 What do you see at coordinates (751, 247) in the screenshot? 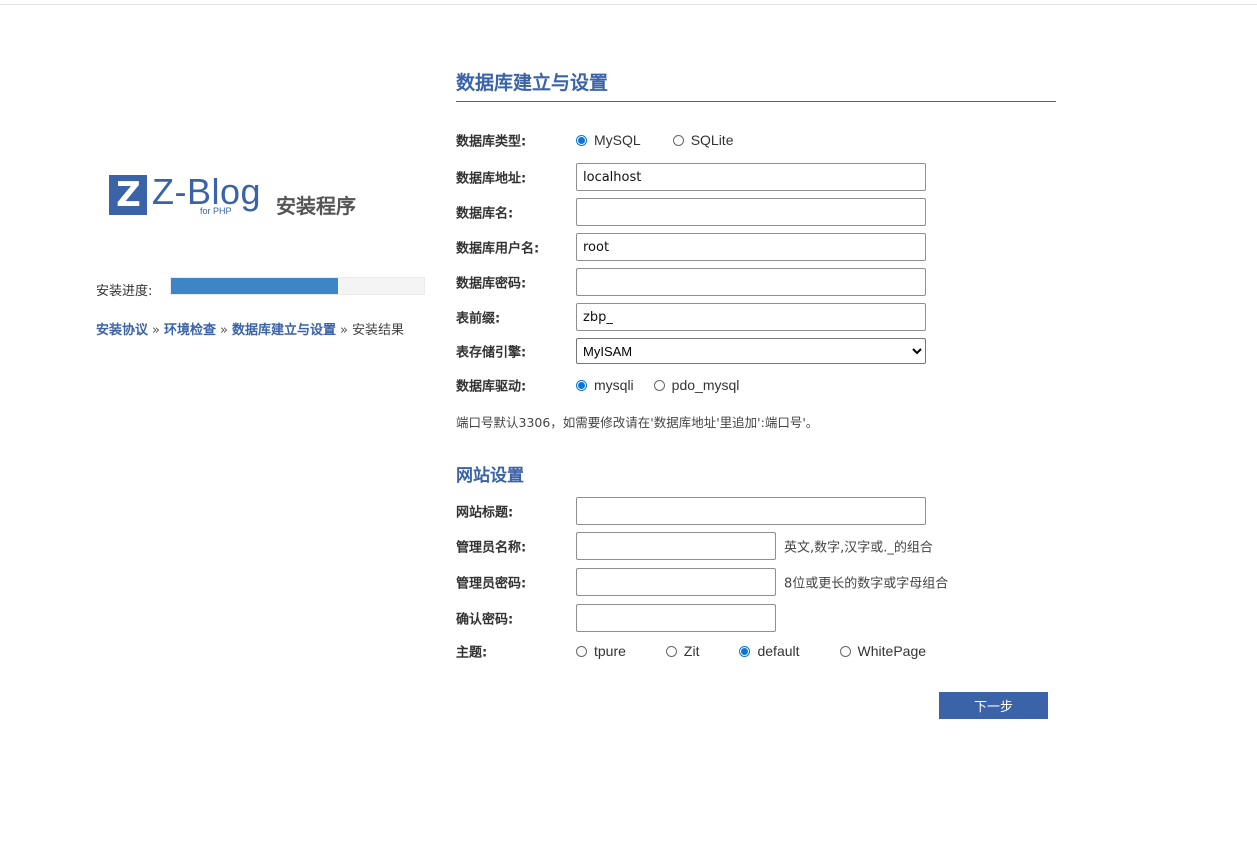
I see `db-user-input` at bounding box center [751, 247].